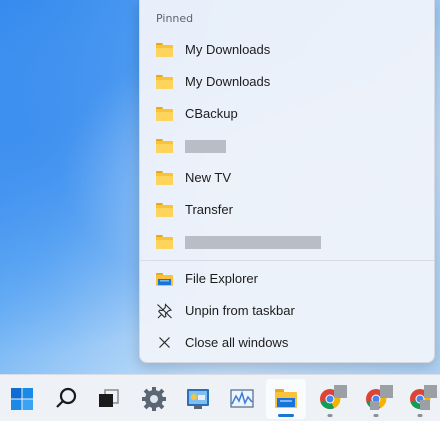 The height and width of the screenshot is (421, 440). What do you see at coordinates (220, 397) in the screenshot?
I see `taskbar` at bounding box center [220, 397].